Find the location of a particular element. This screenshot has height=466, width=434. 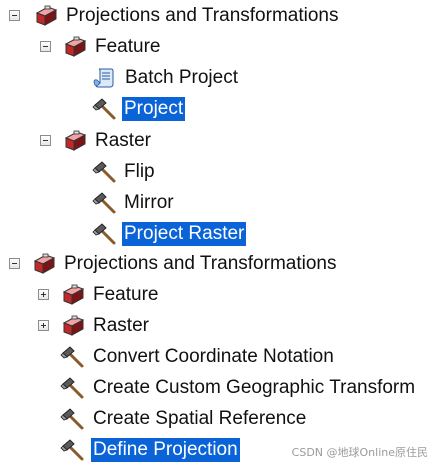

tree-node-convert-coordinate-notation: Convert Coordinate Notation is located at coordinates (217, 357).